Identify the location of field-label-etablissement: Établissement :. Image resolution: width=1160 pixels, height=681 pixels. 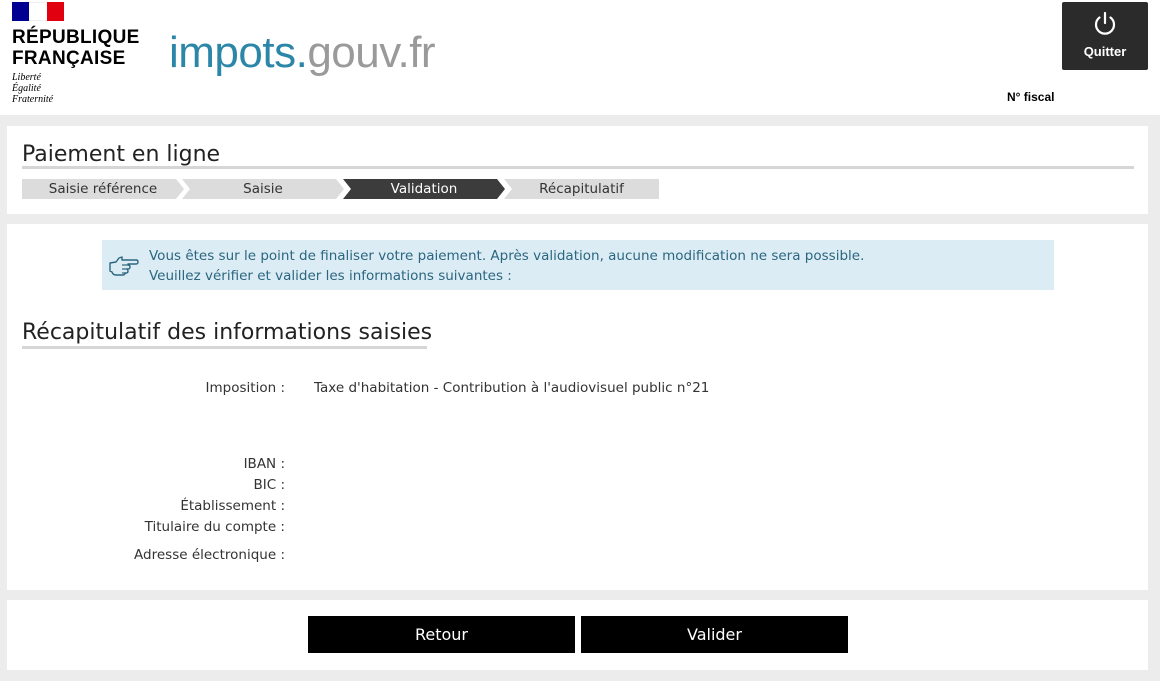
(232, 506).